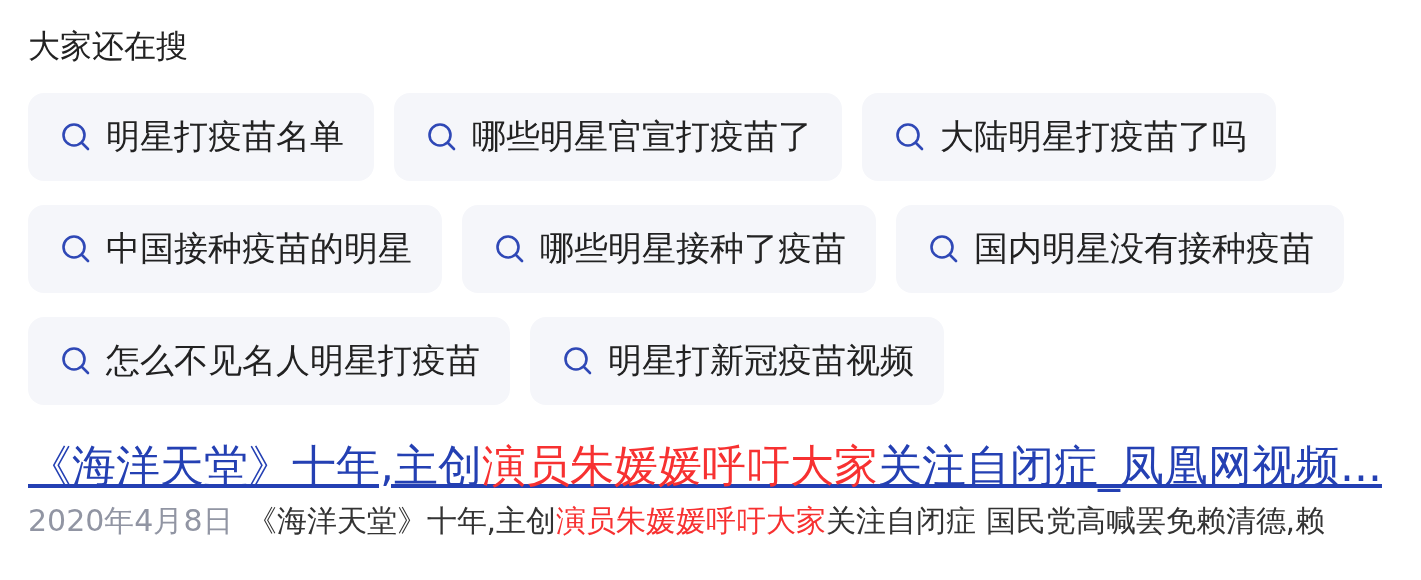  Describe the element at coordinates (786, 520) in the screenshot. I see `result-snippet: 《海洋天堂》十年,主创演员朱媛媛呼吁大家关注自闭症 国民党高喊罢免赖清德,赖` at that location.